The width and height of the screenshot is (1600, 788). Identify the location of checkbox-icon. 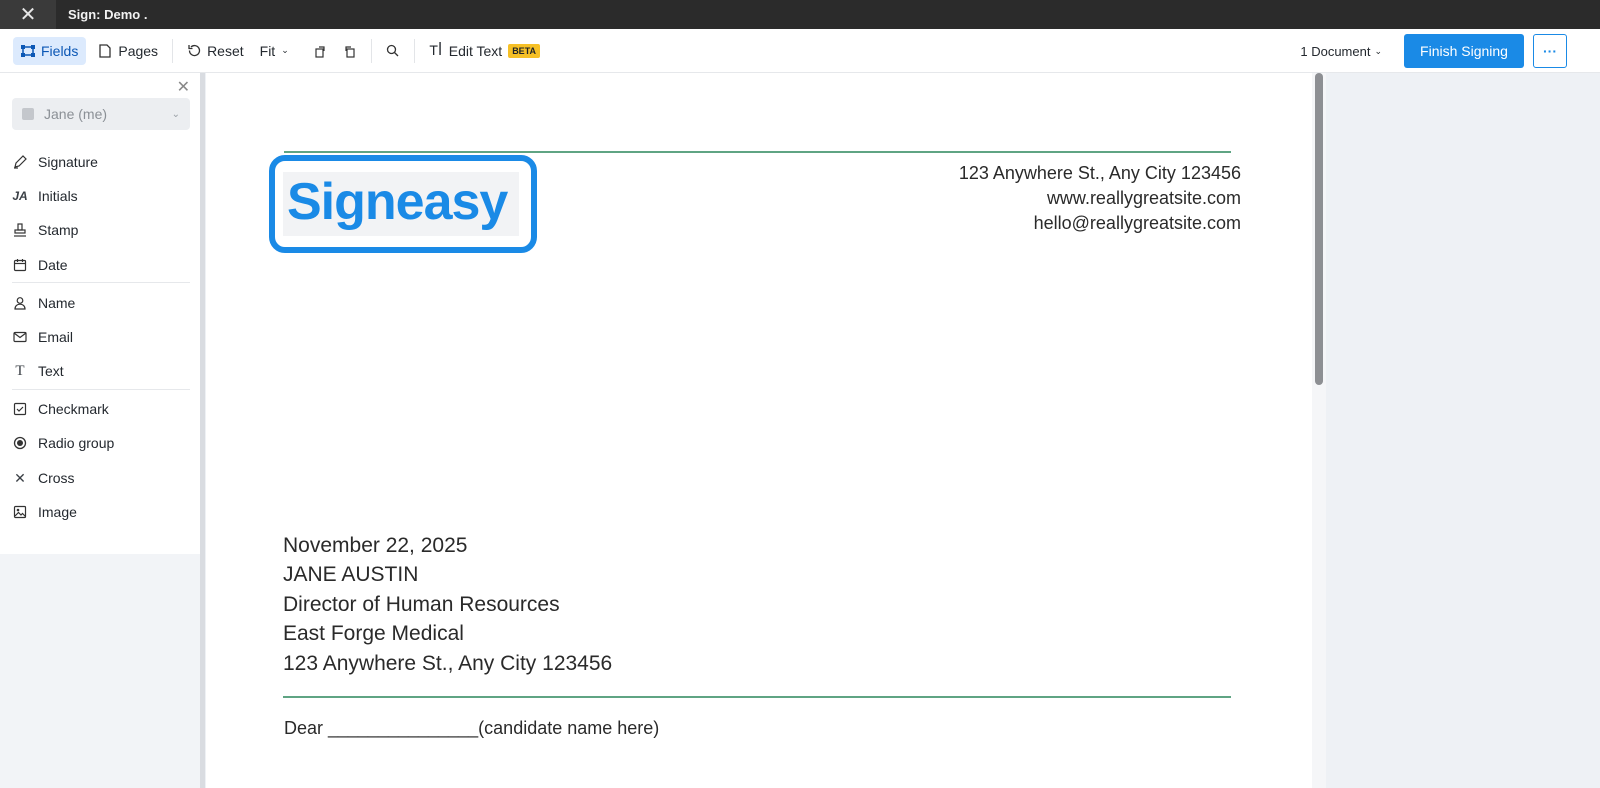
(20, 409).